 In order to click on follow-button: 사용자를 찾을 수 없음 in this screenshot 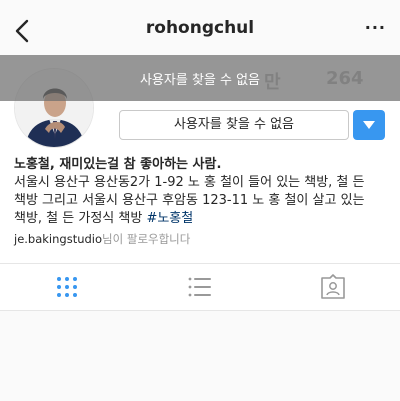, I will do `click(234, 125)`.